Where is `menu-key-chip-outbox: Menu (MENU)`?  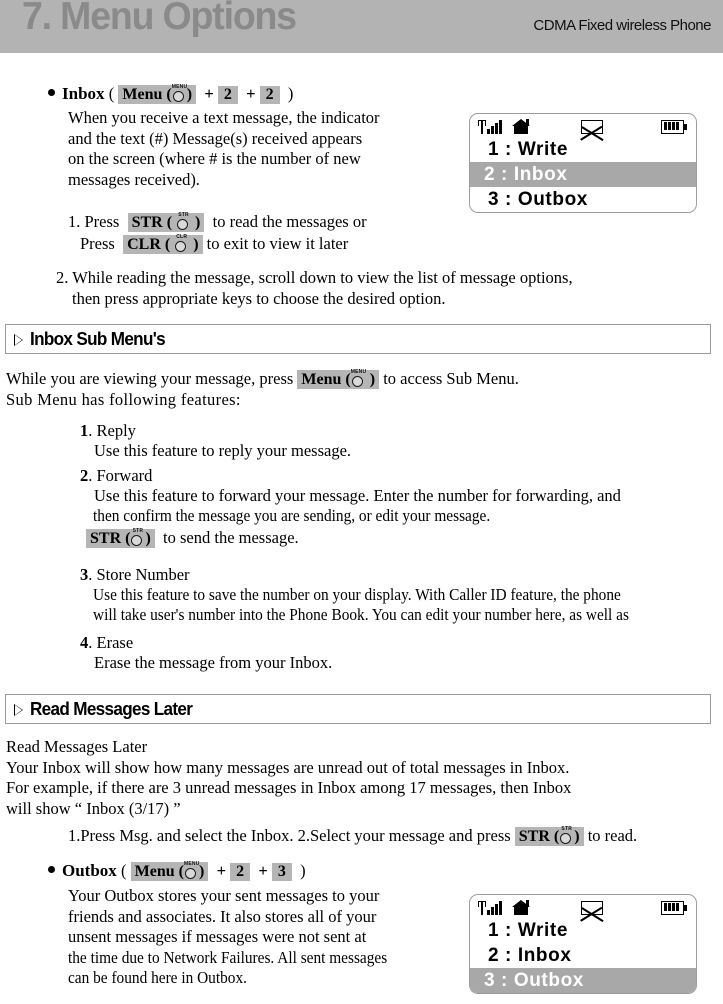 menu-key-chip-outbox: Menu (MENU) is located at coordinates (169, 871).